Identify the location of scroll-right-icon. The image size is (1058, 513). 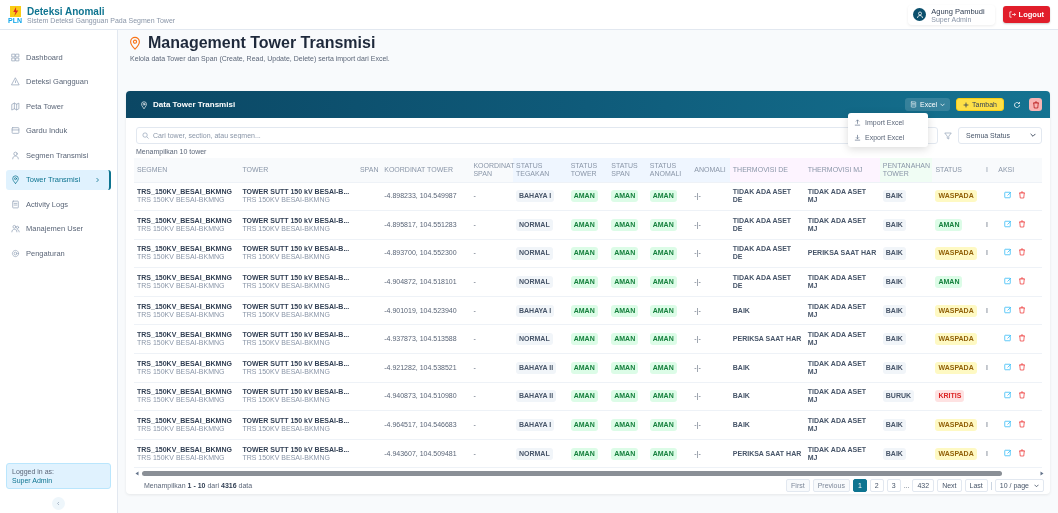
(1042, 474).